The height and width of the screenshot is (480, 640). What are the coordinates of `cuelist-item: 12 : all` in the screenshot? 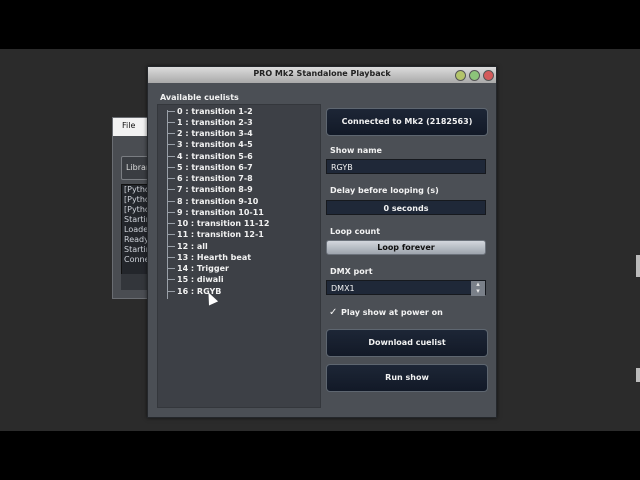 It's located at (188, 247).